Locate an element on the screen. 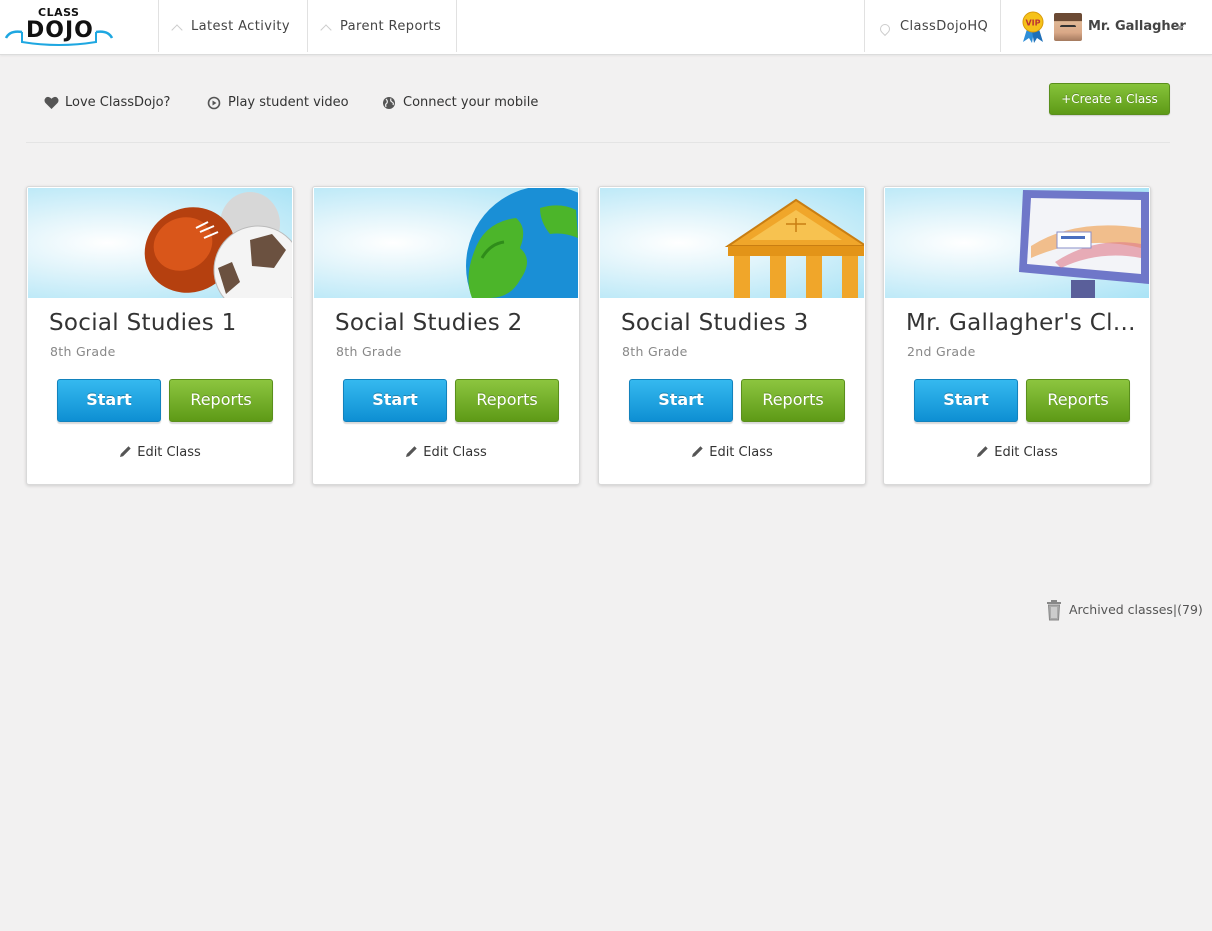  class-banner-globe is located at coordinates (446, 243).